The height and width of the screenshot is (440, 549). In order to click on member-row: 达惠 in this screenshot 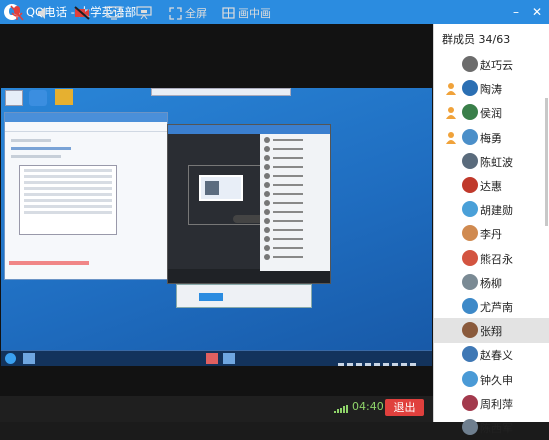, I will do `click(491, 185)`.